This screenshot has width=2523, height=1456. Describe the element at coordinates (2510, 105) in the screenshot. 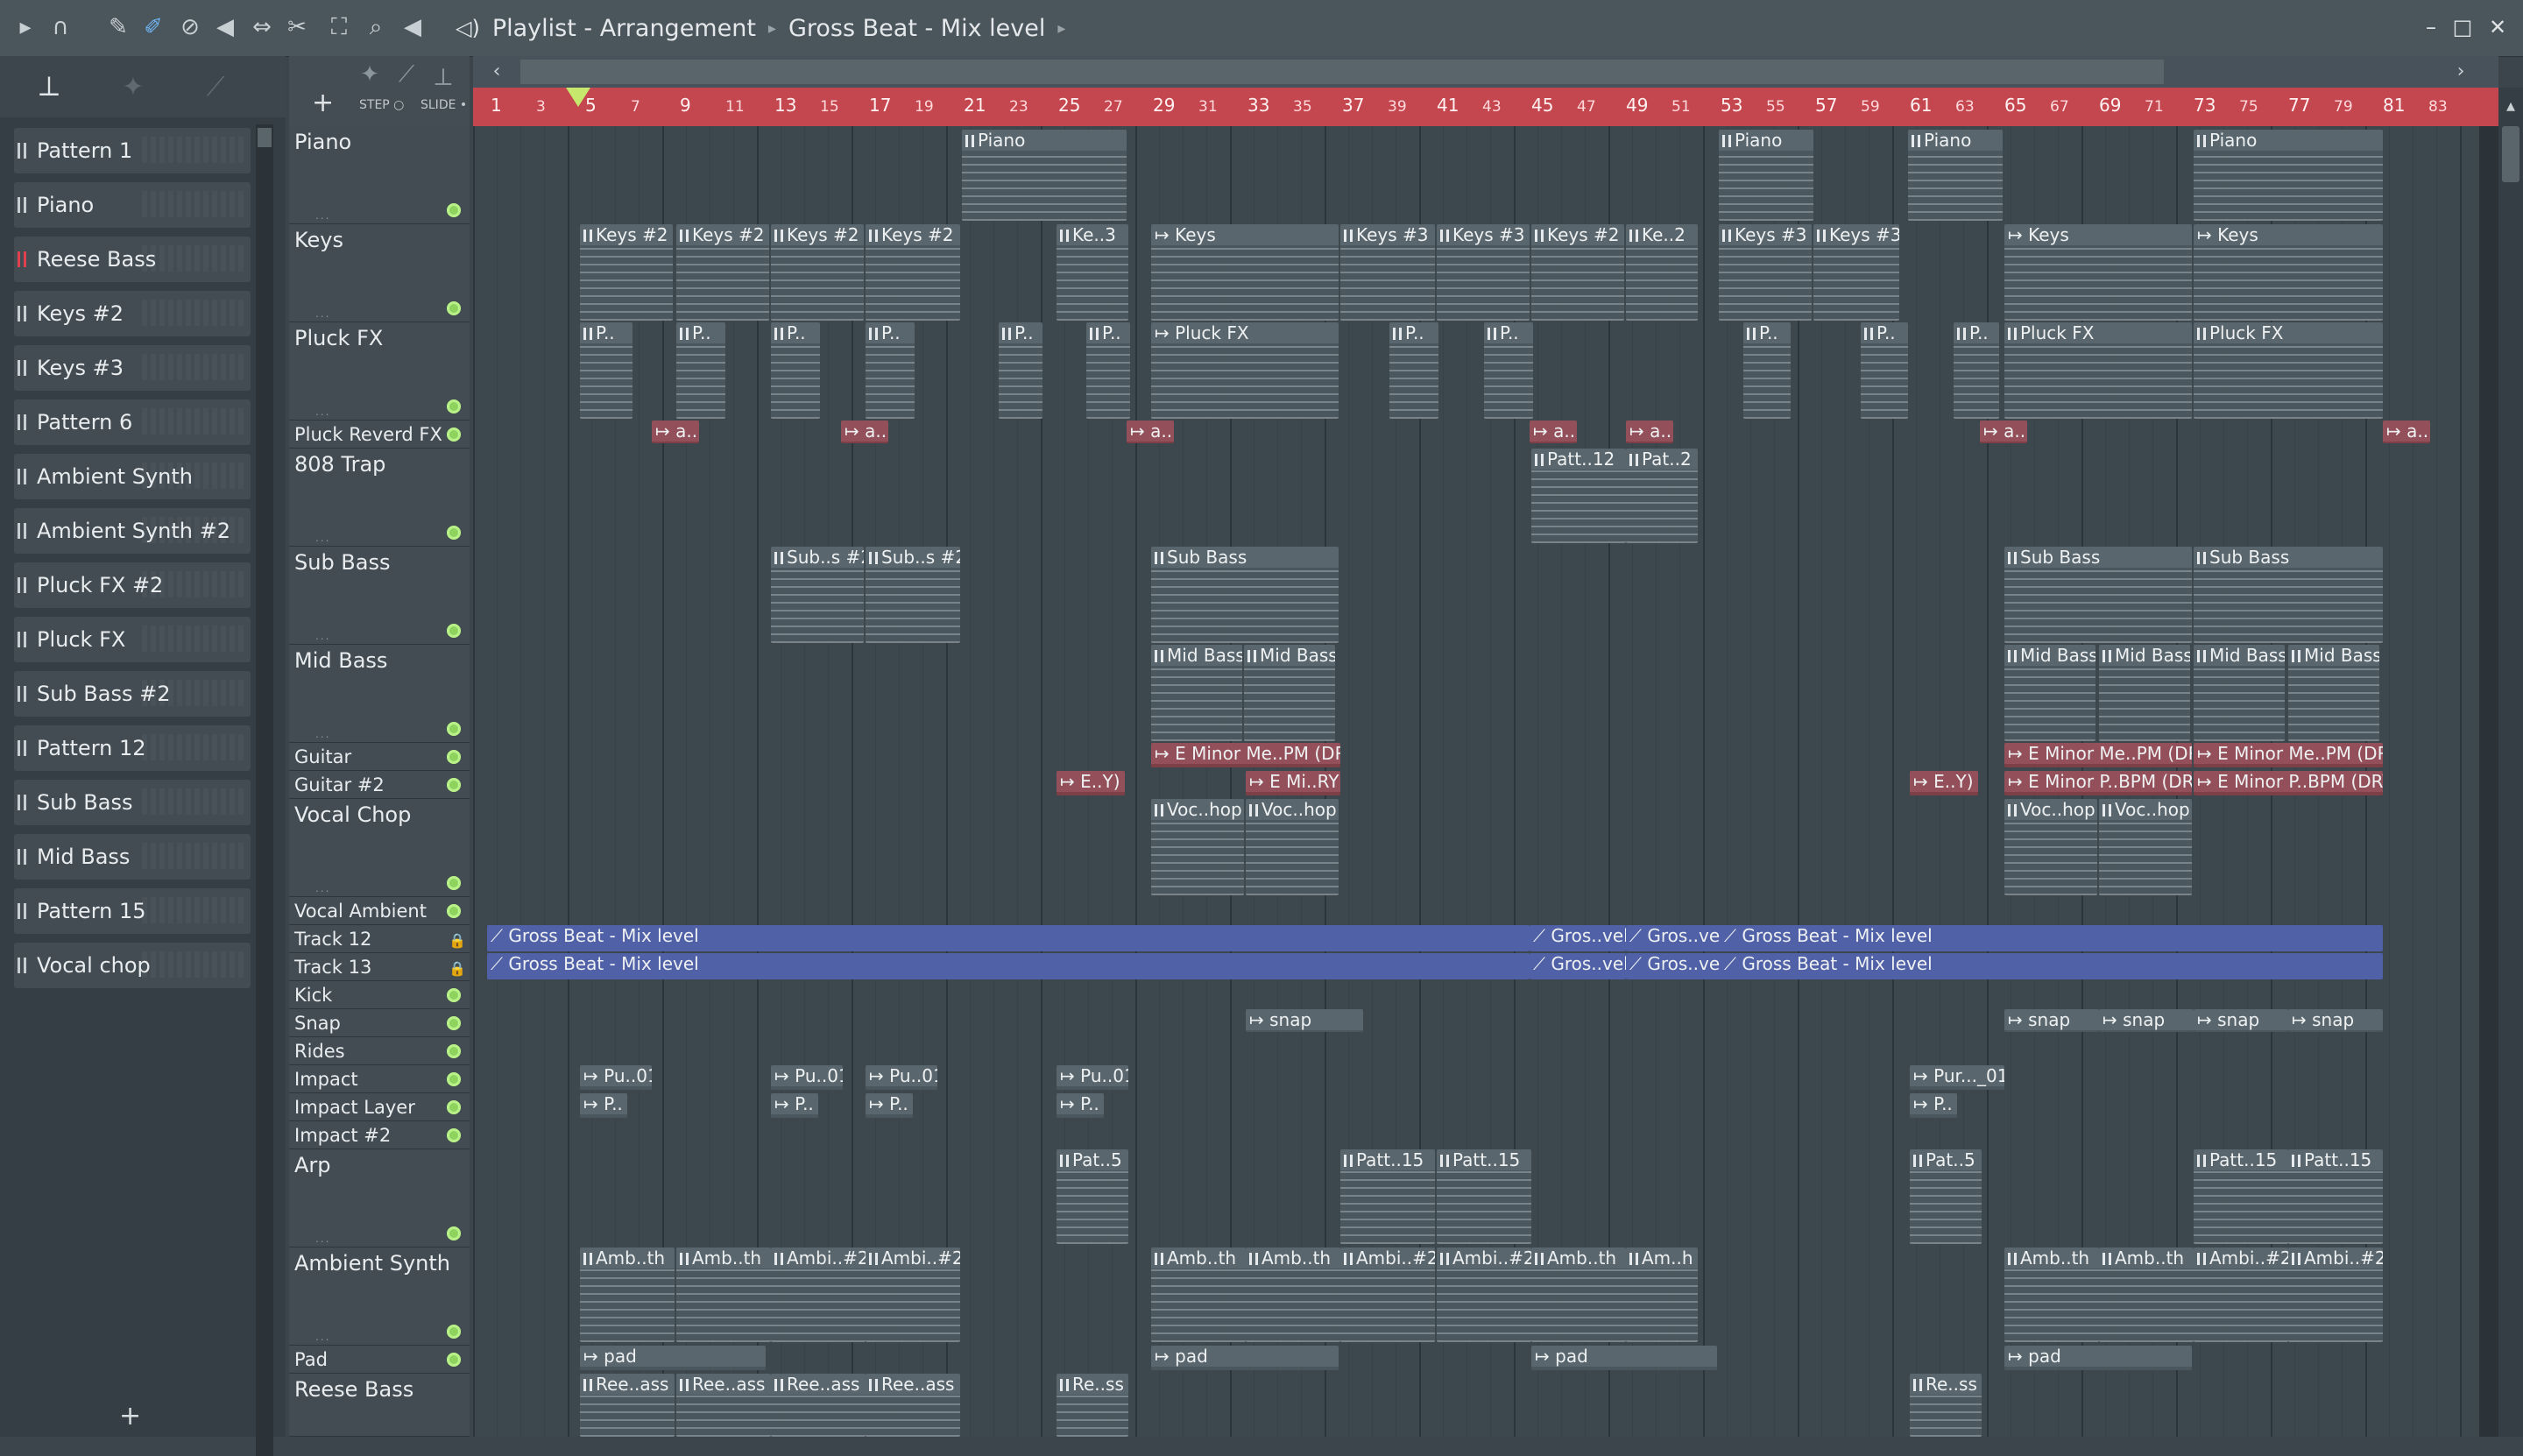

I see `scroll-up-icon: ▴` at that location.